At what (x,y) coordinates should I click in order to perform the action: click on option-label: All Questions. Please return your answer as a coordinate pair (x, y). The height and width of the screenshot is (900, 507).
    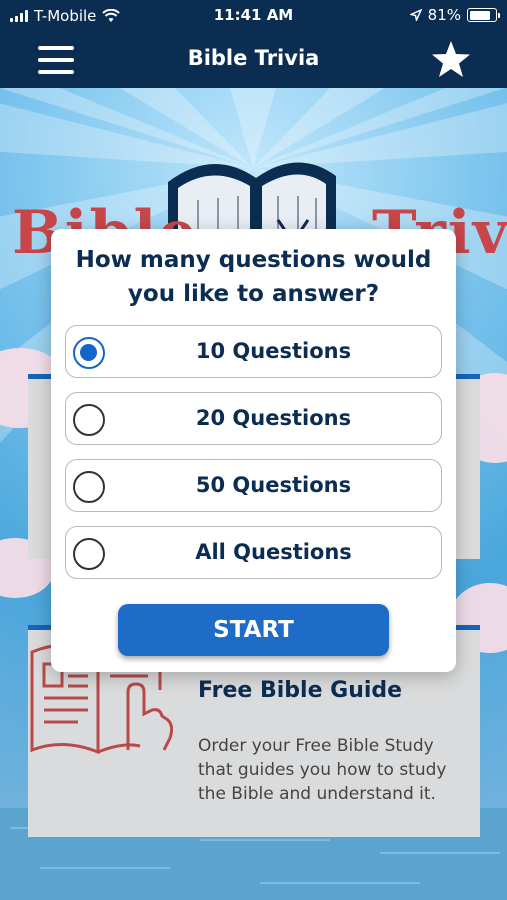
    Looking at the image, I should click on (273, 552).